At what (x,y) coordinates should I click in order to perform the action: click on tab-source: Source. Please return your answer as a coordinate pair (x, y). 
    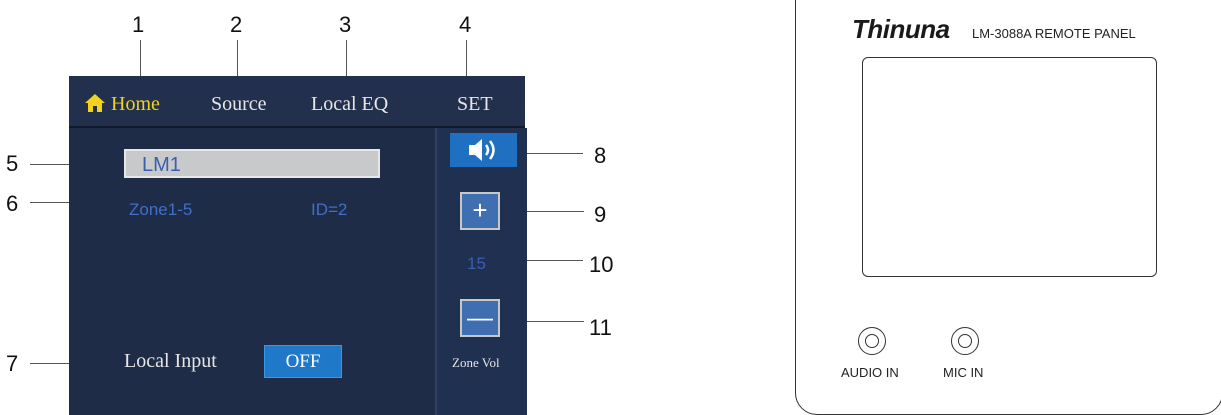
    Looking at the image, I should click on (239, 104).